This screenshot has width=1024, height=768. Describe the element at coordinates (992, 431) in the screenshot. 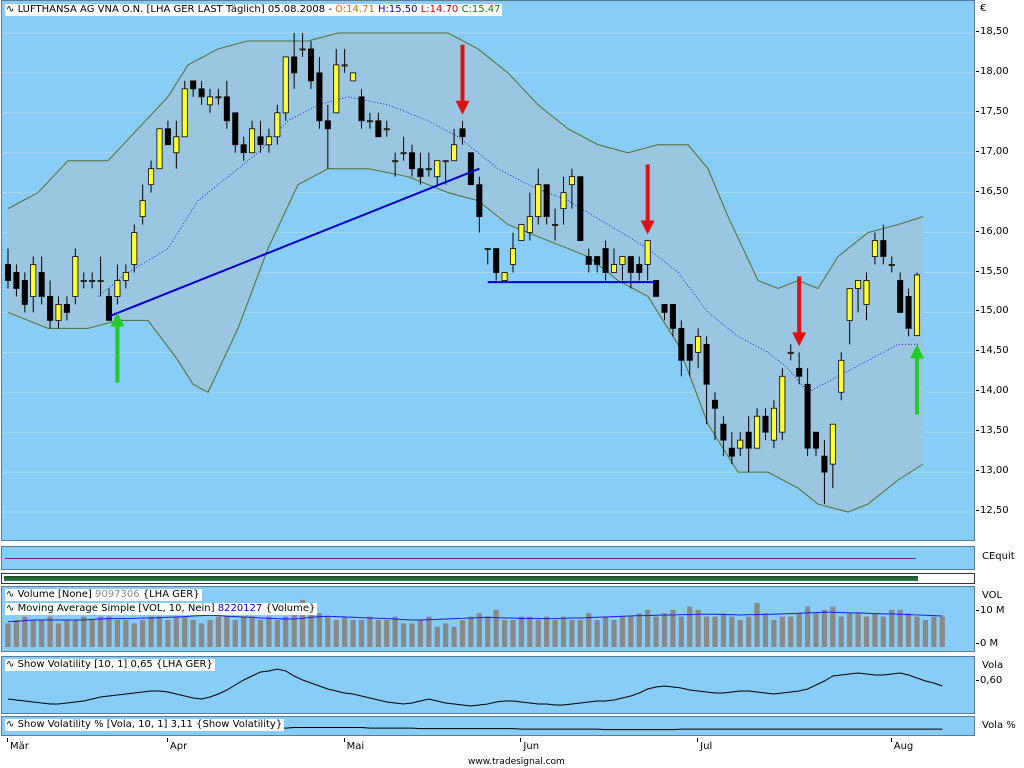

I see `price-tick-label: 13,50` at that location.